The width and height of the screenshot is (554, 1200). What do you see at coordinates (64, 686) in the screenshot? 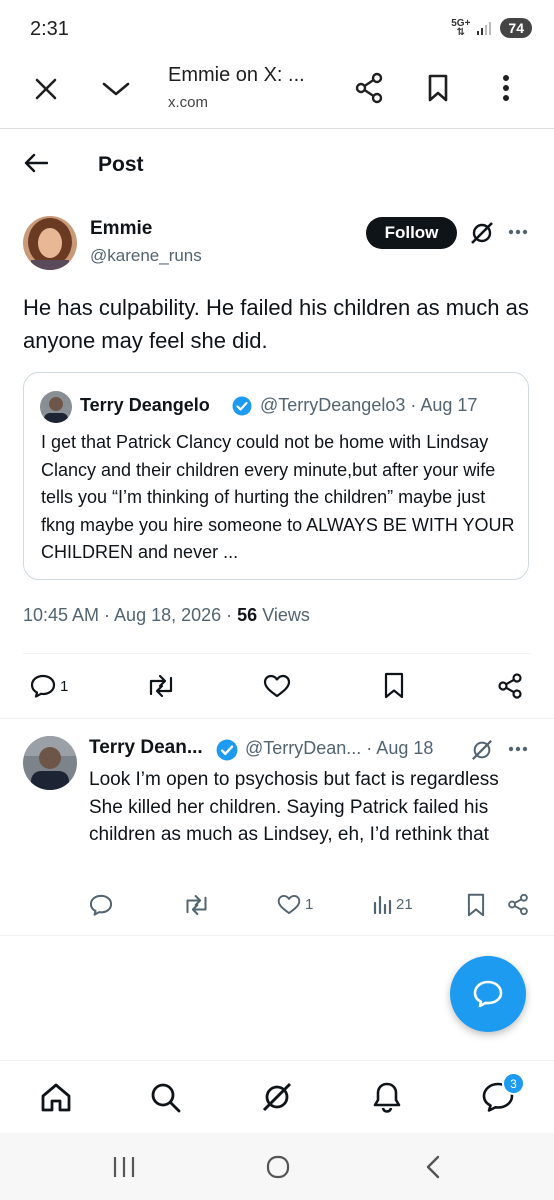
I see `reply-count: 1` at bounding box center [64, 686].